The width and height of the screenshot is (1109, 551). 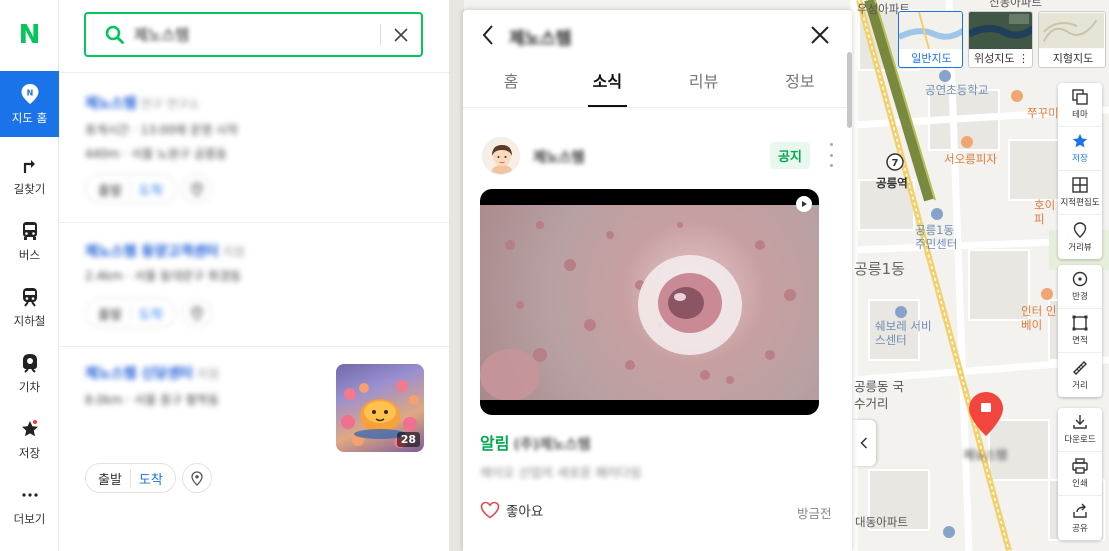 I want to click on save-map-button: 저장, so click(x=1080, y=149).